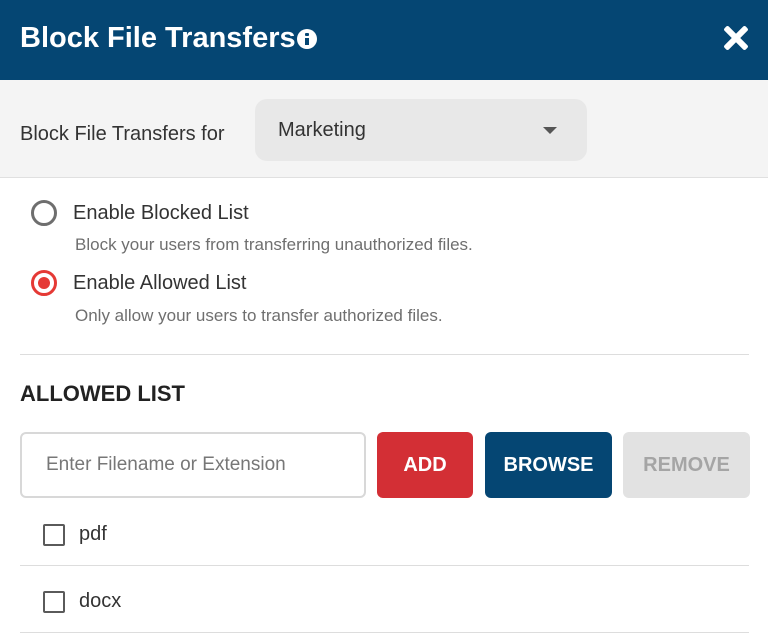 This screenshot has width=768, height=638. I want to click on radio-enable-allowed-list: Enable Allowed List, so click(381, 285).